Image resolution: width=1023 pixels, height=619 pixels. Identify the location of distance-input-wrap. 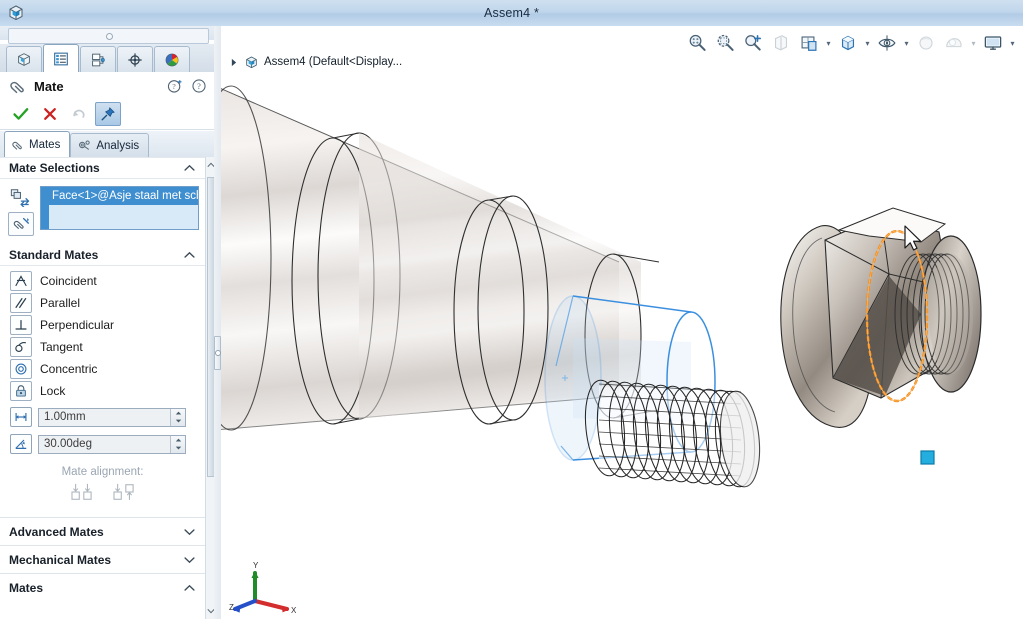
(112, 417).